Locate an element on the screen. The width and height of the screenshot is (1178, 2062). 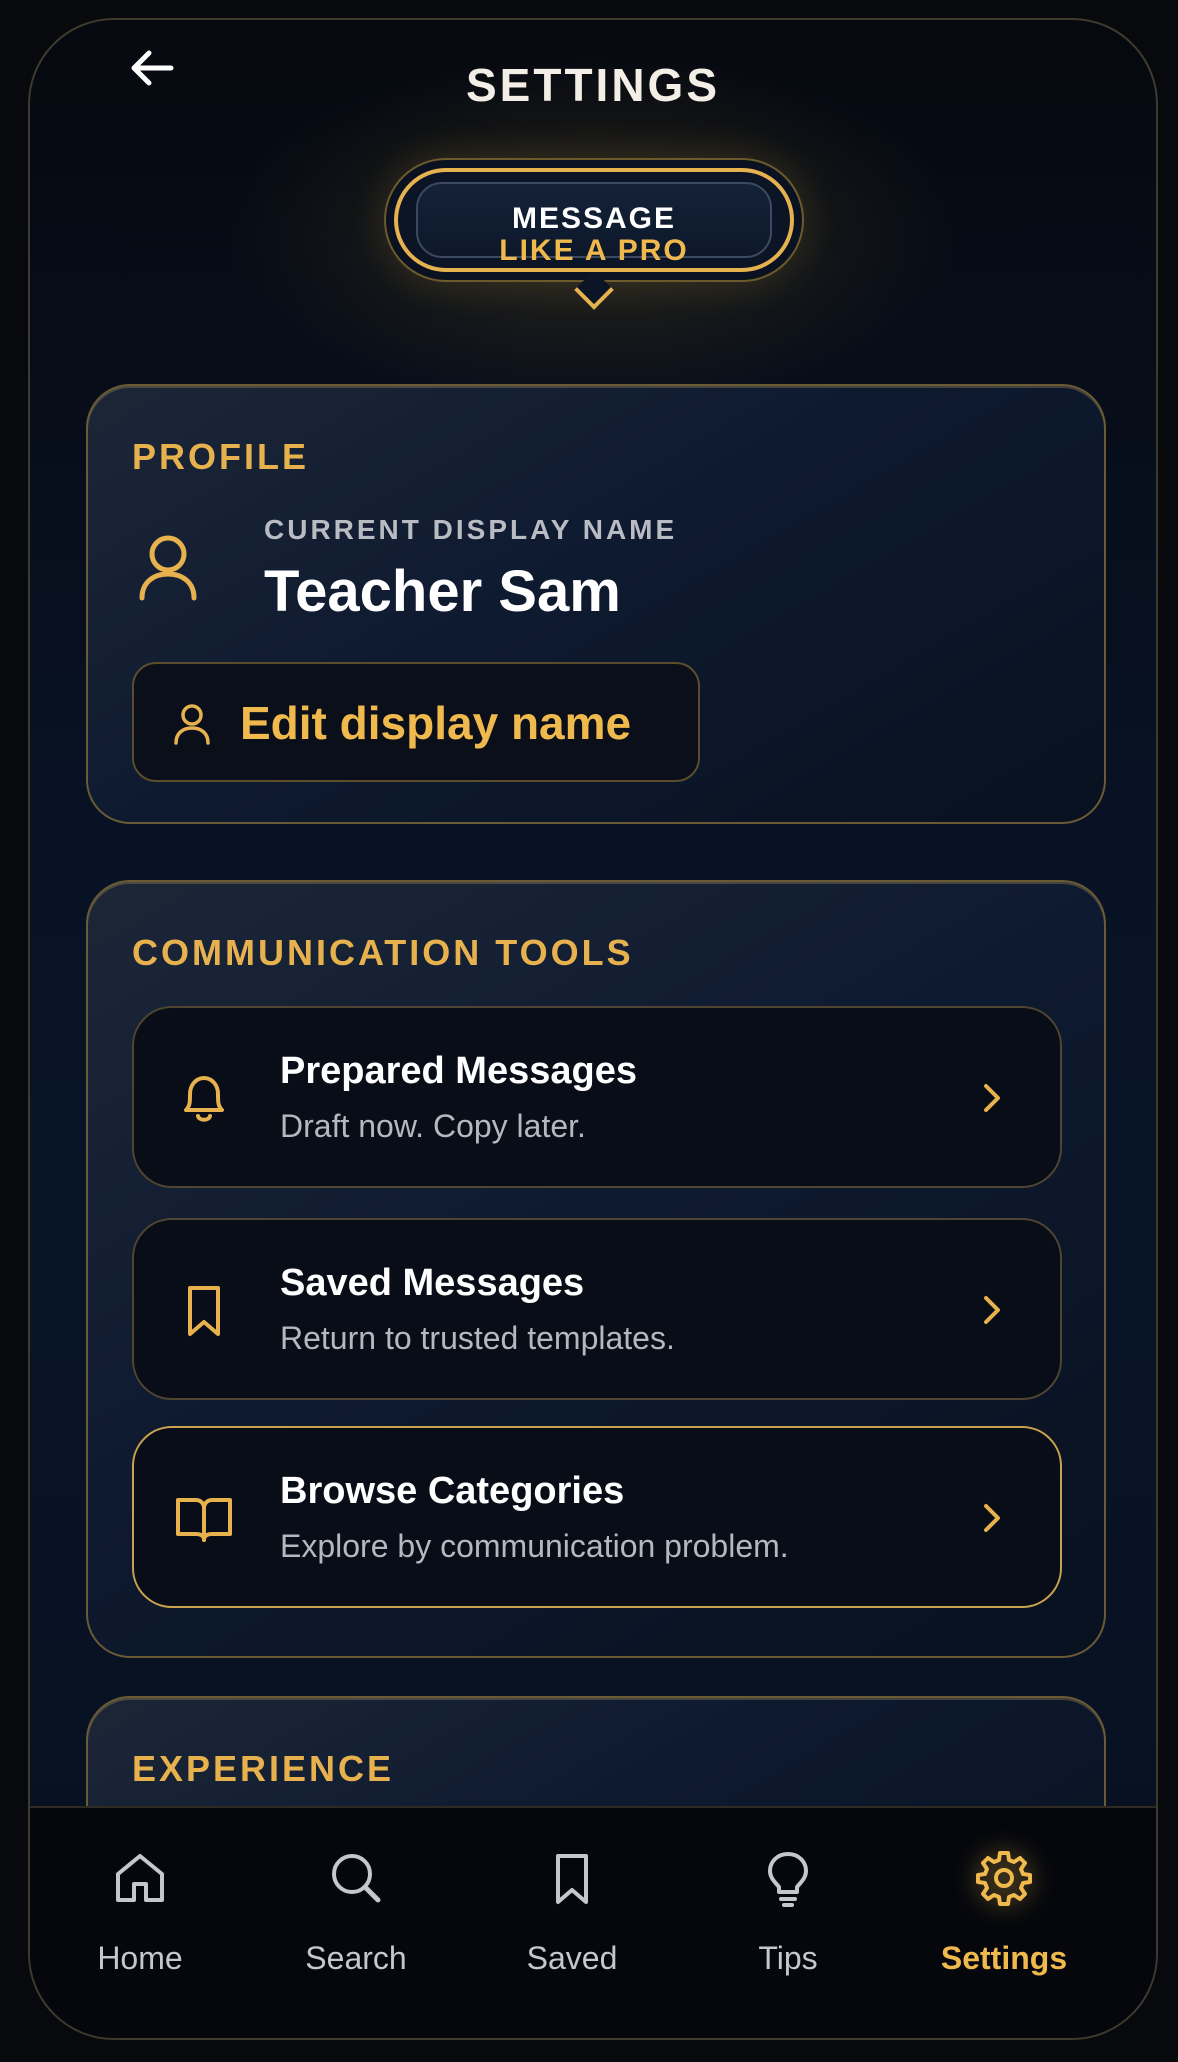
brand-badge: MESSAGE LIKE A PRO is located at coordinates (594, 234).